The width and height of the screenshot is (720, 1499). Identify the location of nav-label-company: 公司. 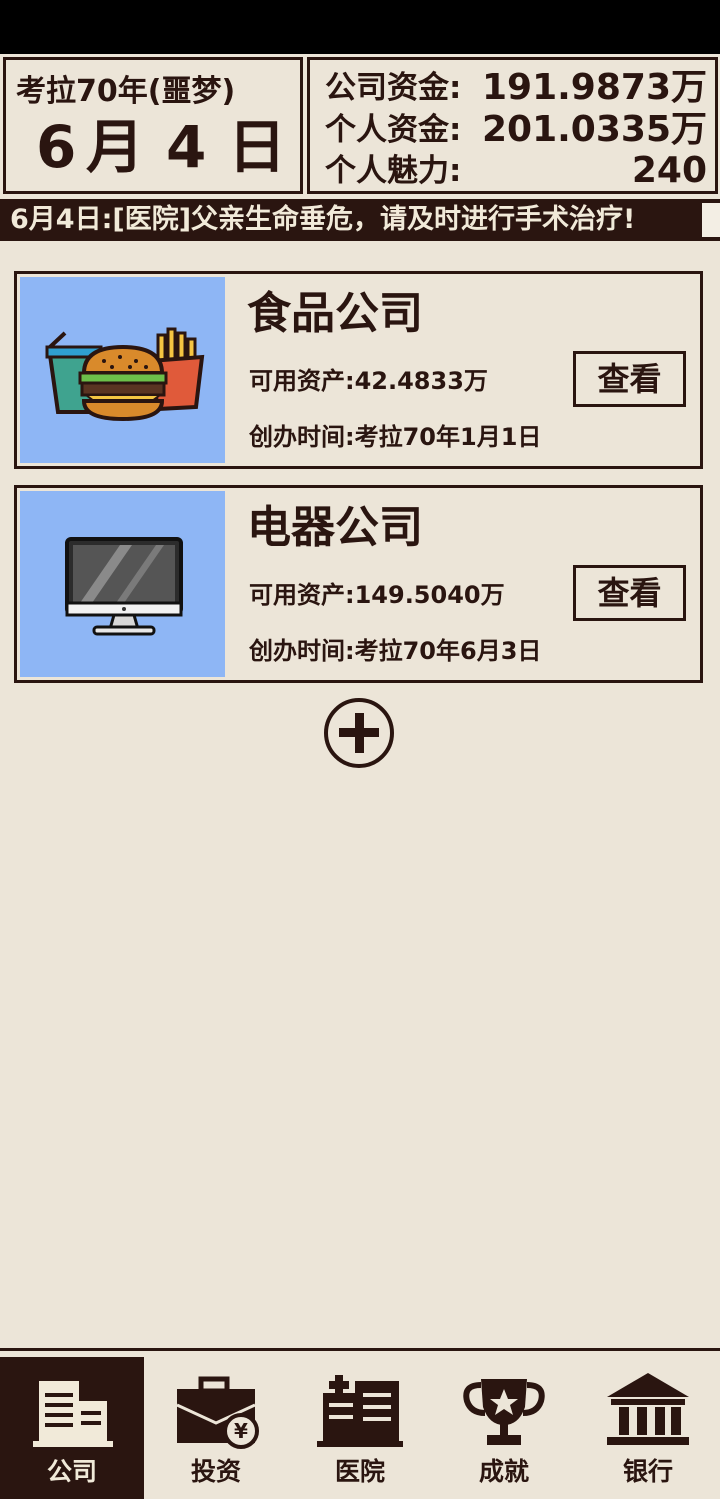
(71, 1471).